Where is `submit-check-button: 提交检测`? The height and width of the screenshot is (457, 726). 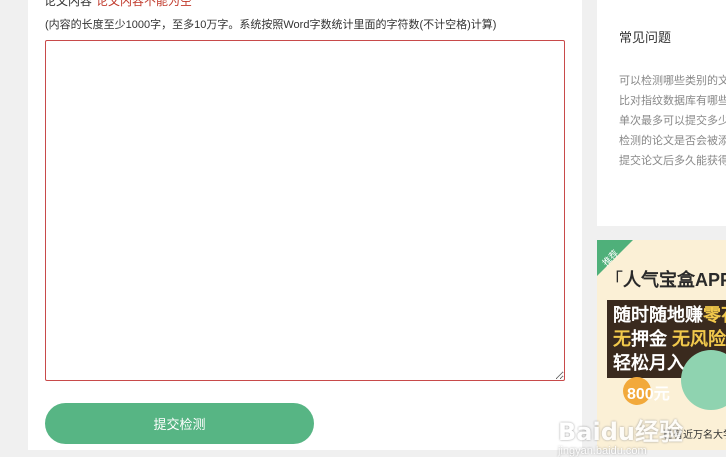
submit-check-button: 提交检测 is located at coordinates (179, 423).